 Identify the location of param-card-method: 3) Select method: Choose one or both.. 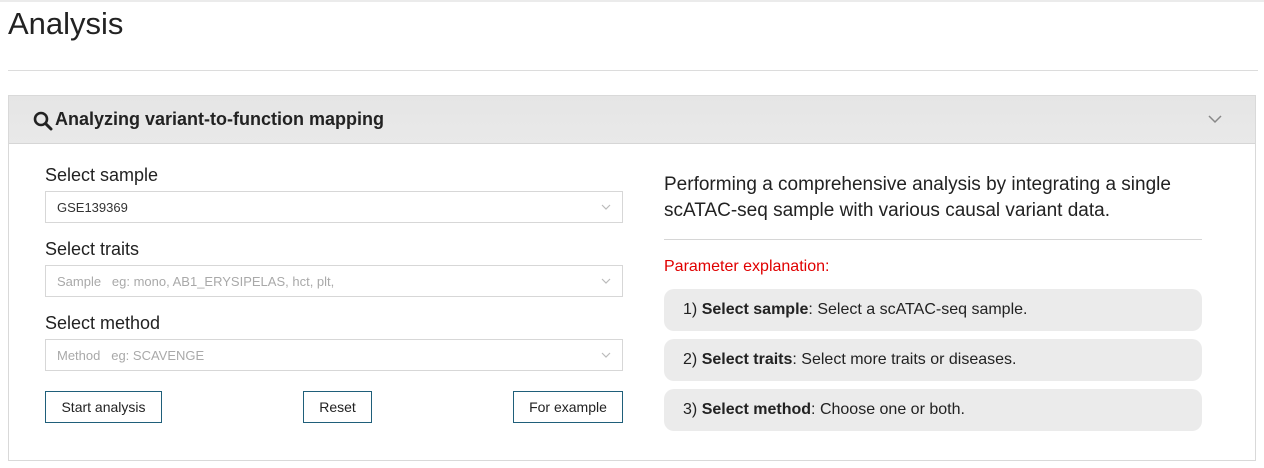
(933, 410).